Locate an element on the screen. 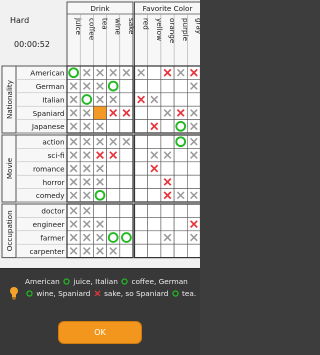  difficulty-label: Hard is located at coordinates (20, 20).